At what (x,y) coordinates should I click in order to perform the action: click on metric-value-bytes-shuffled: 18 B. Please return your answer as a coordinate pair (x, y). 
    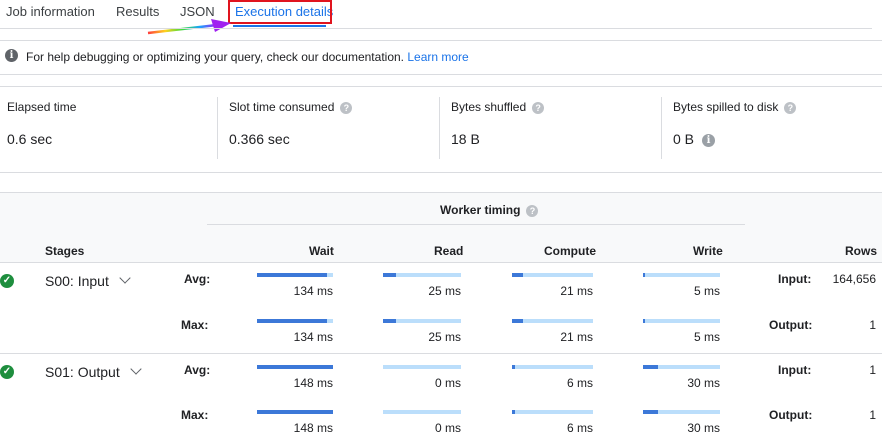
    Looking at the image, I should click on (465, 139).